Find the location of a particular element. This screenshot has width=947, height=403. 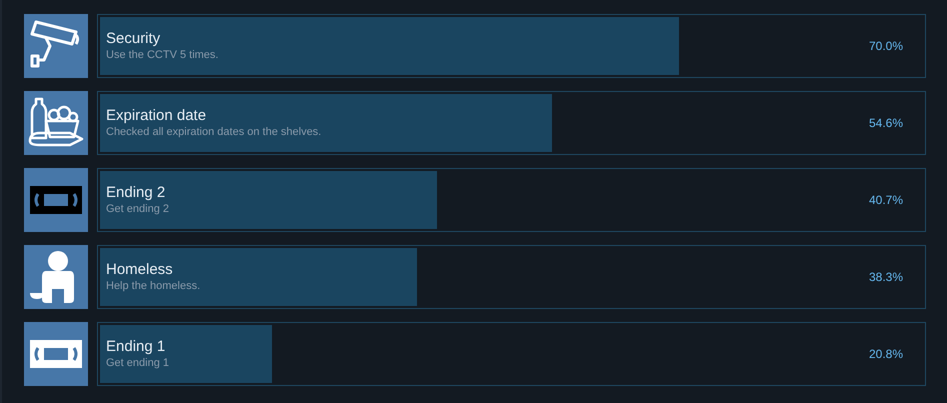

achievement-description: Get ending 1 is located at coordinates (138, 363).